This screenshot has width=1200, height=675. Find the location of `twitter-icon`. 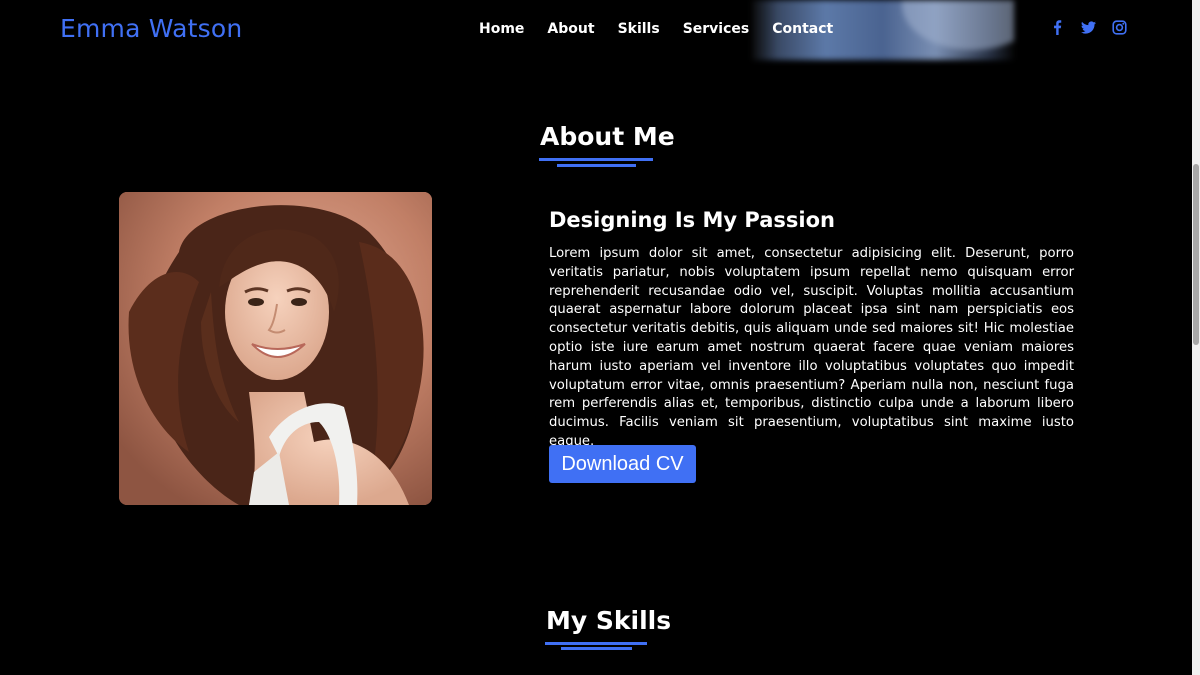

twitter-icon is located at coordinates (1088, 29).